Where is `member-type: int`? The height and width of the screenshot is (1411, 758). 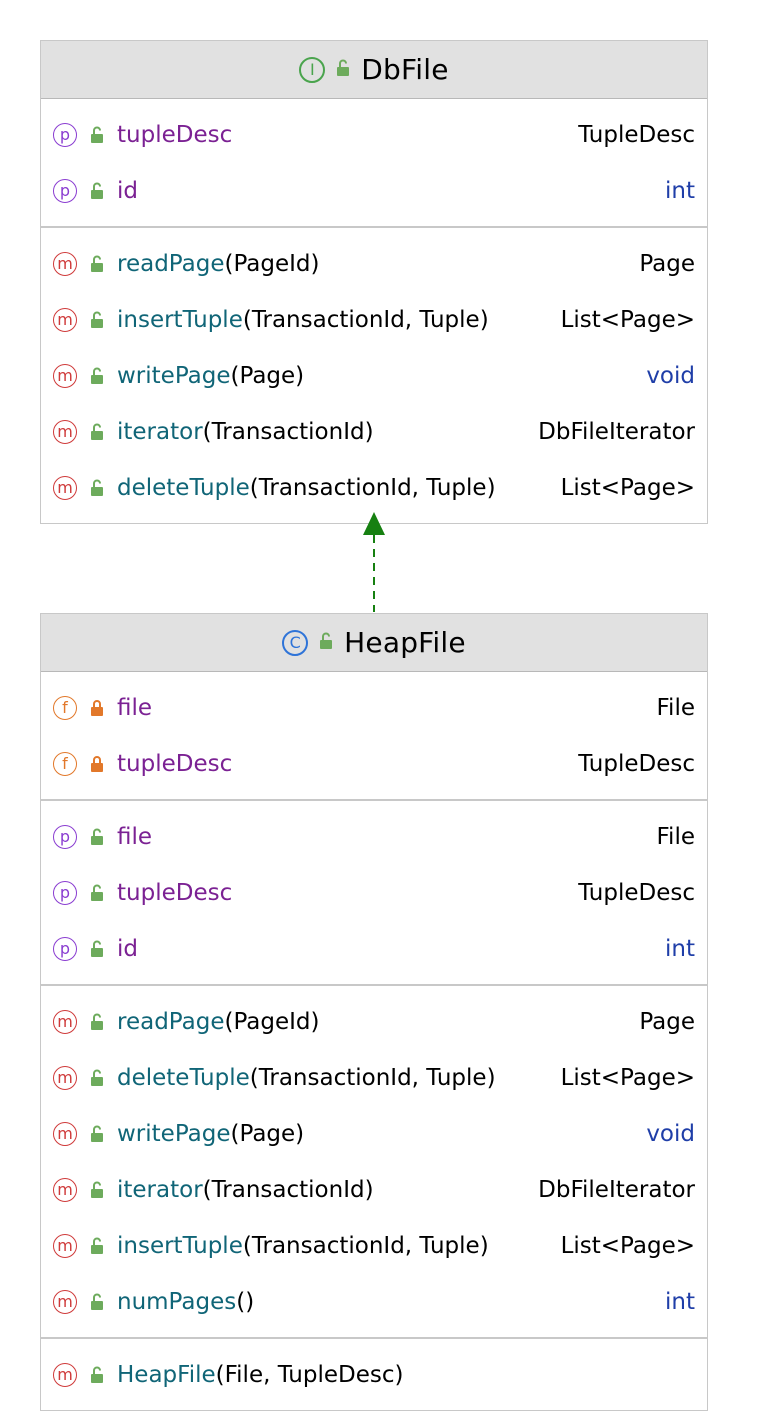 member-type: int is located at coordinates (680, 1302).